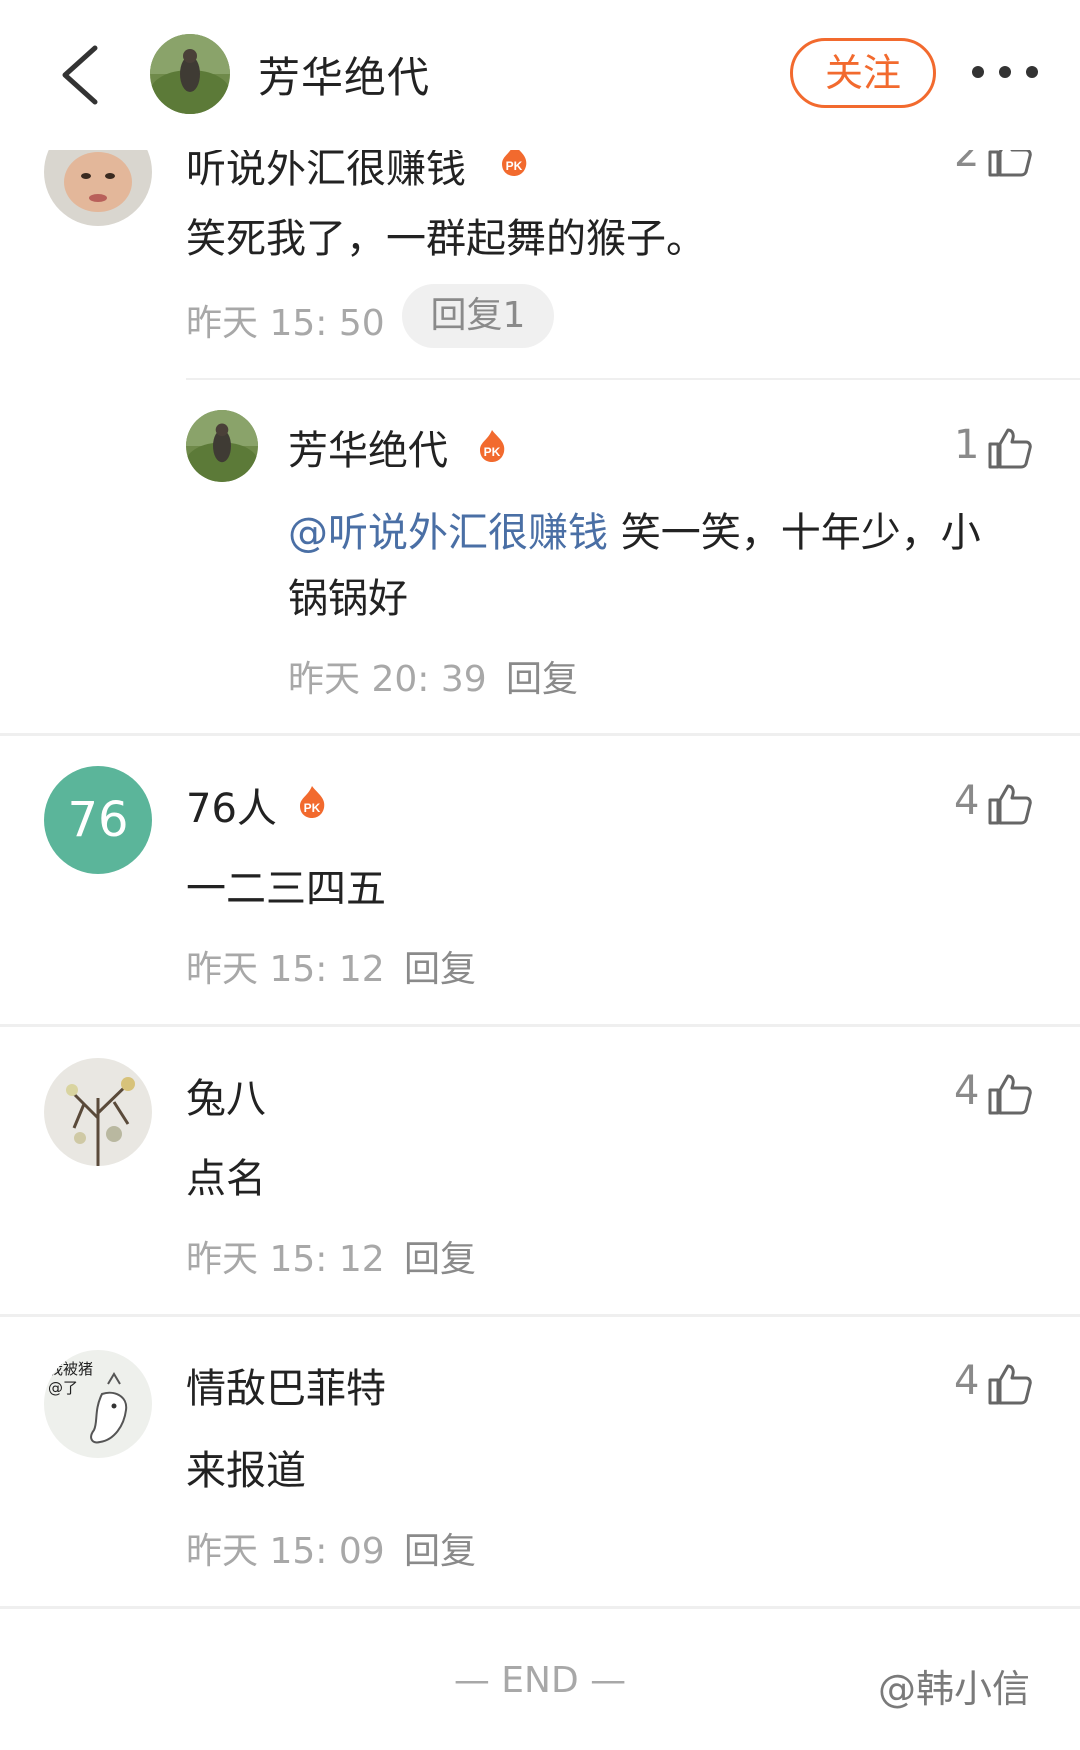  I want to click on reply-avatar, so click(222, 446).